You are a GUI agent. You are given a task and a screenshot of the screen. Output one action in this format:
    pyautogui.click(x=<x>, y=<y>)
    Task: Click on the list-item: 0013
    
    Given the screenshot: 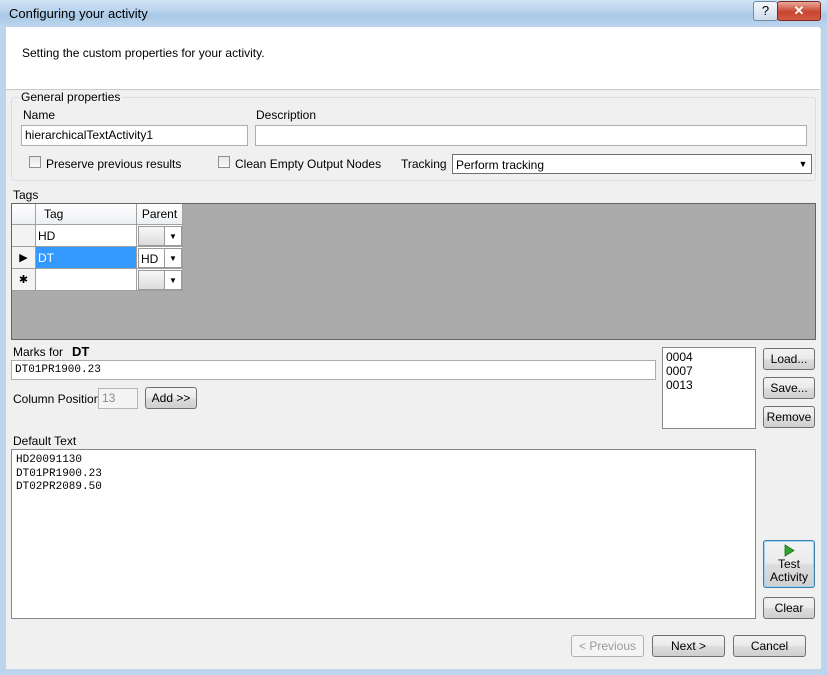 What is the action you would take?
    pyautogui.click(x=709, y=385)
    